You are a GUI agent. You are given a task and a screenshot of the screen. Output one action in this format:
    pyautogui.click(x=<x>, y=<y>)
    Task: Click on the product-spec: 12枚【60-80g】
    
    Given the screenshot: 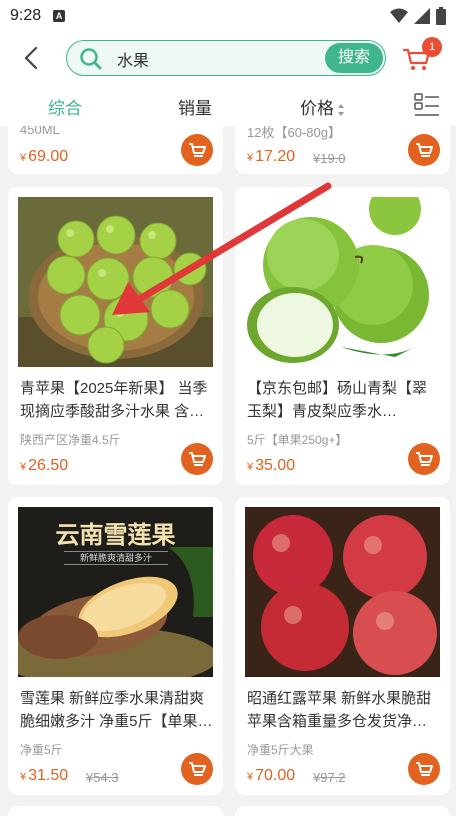 What is the action you would take?
    pyautogui.click(x=294, y=133)
    